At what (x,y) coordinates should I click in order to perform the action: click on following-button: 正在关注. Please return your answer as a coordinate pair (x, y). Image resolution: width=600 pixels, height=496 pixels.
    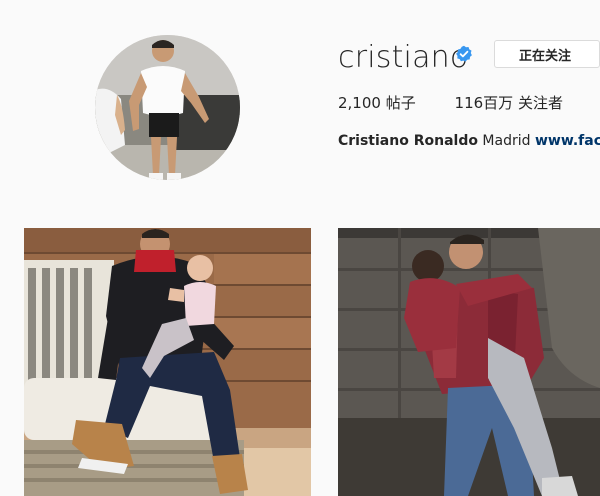
    Looking at the image, I should click on (547, 54).